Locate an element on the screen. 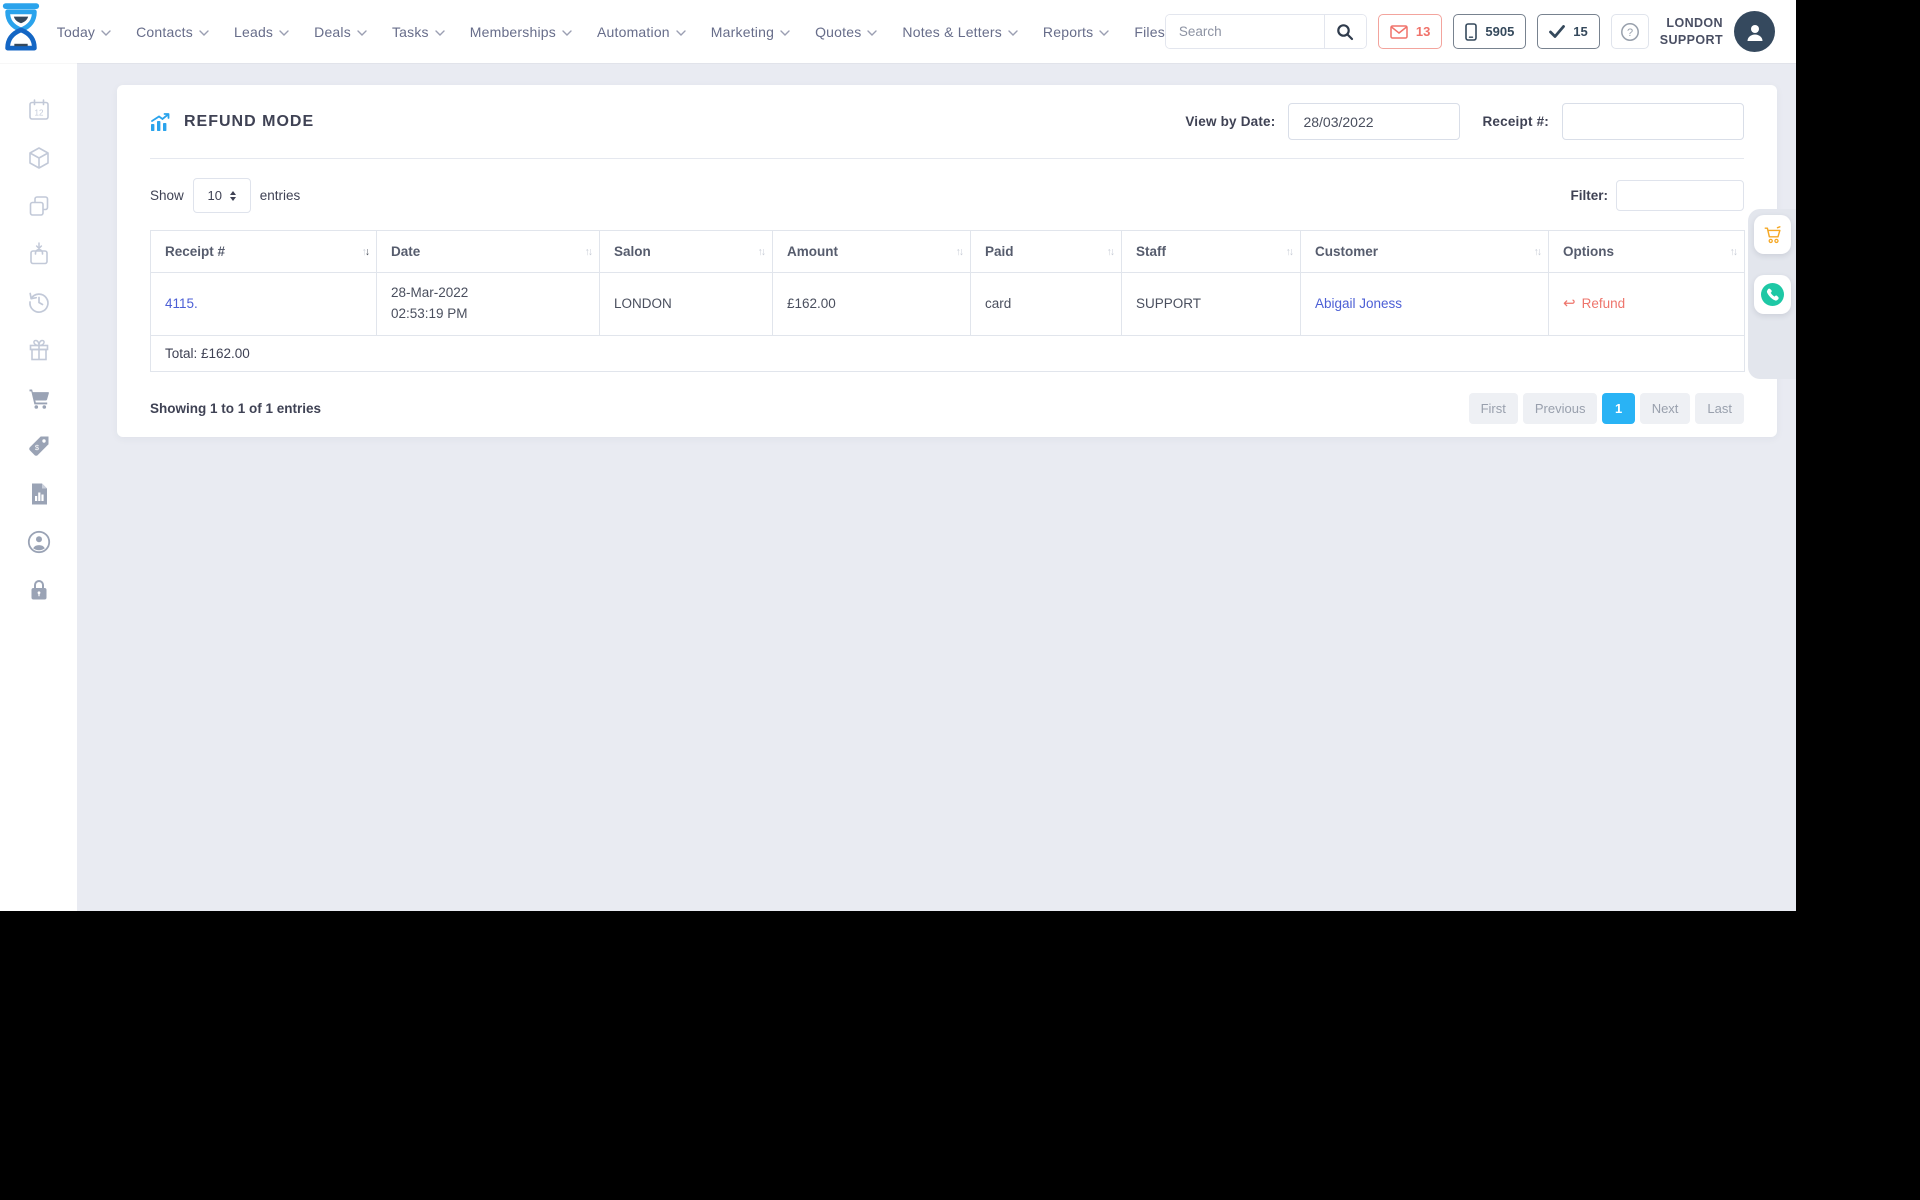 The width and height of the screenshot is (1920, 1200). menu-marketing: Marketing is located at coordinates (750, 32).